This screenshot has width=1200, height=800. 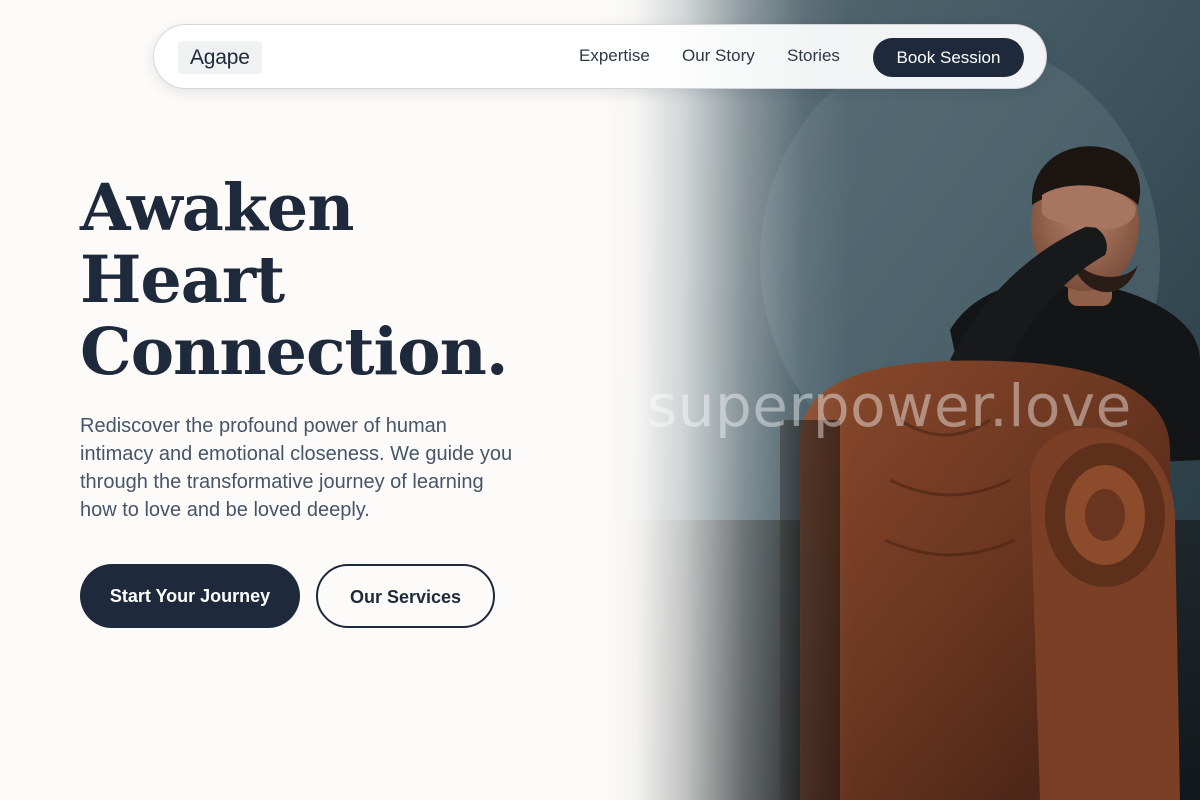 I want to click on headline-line-1: Awaken, so click(x=217, y=208).